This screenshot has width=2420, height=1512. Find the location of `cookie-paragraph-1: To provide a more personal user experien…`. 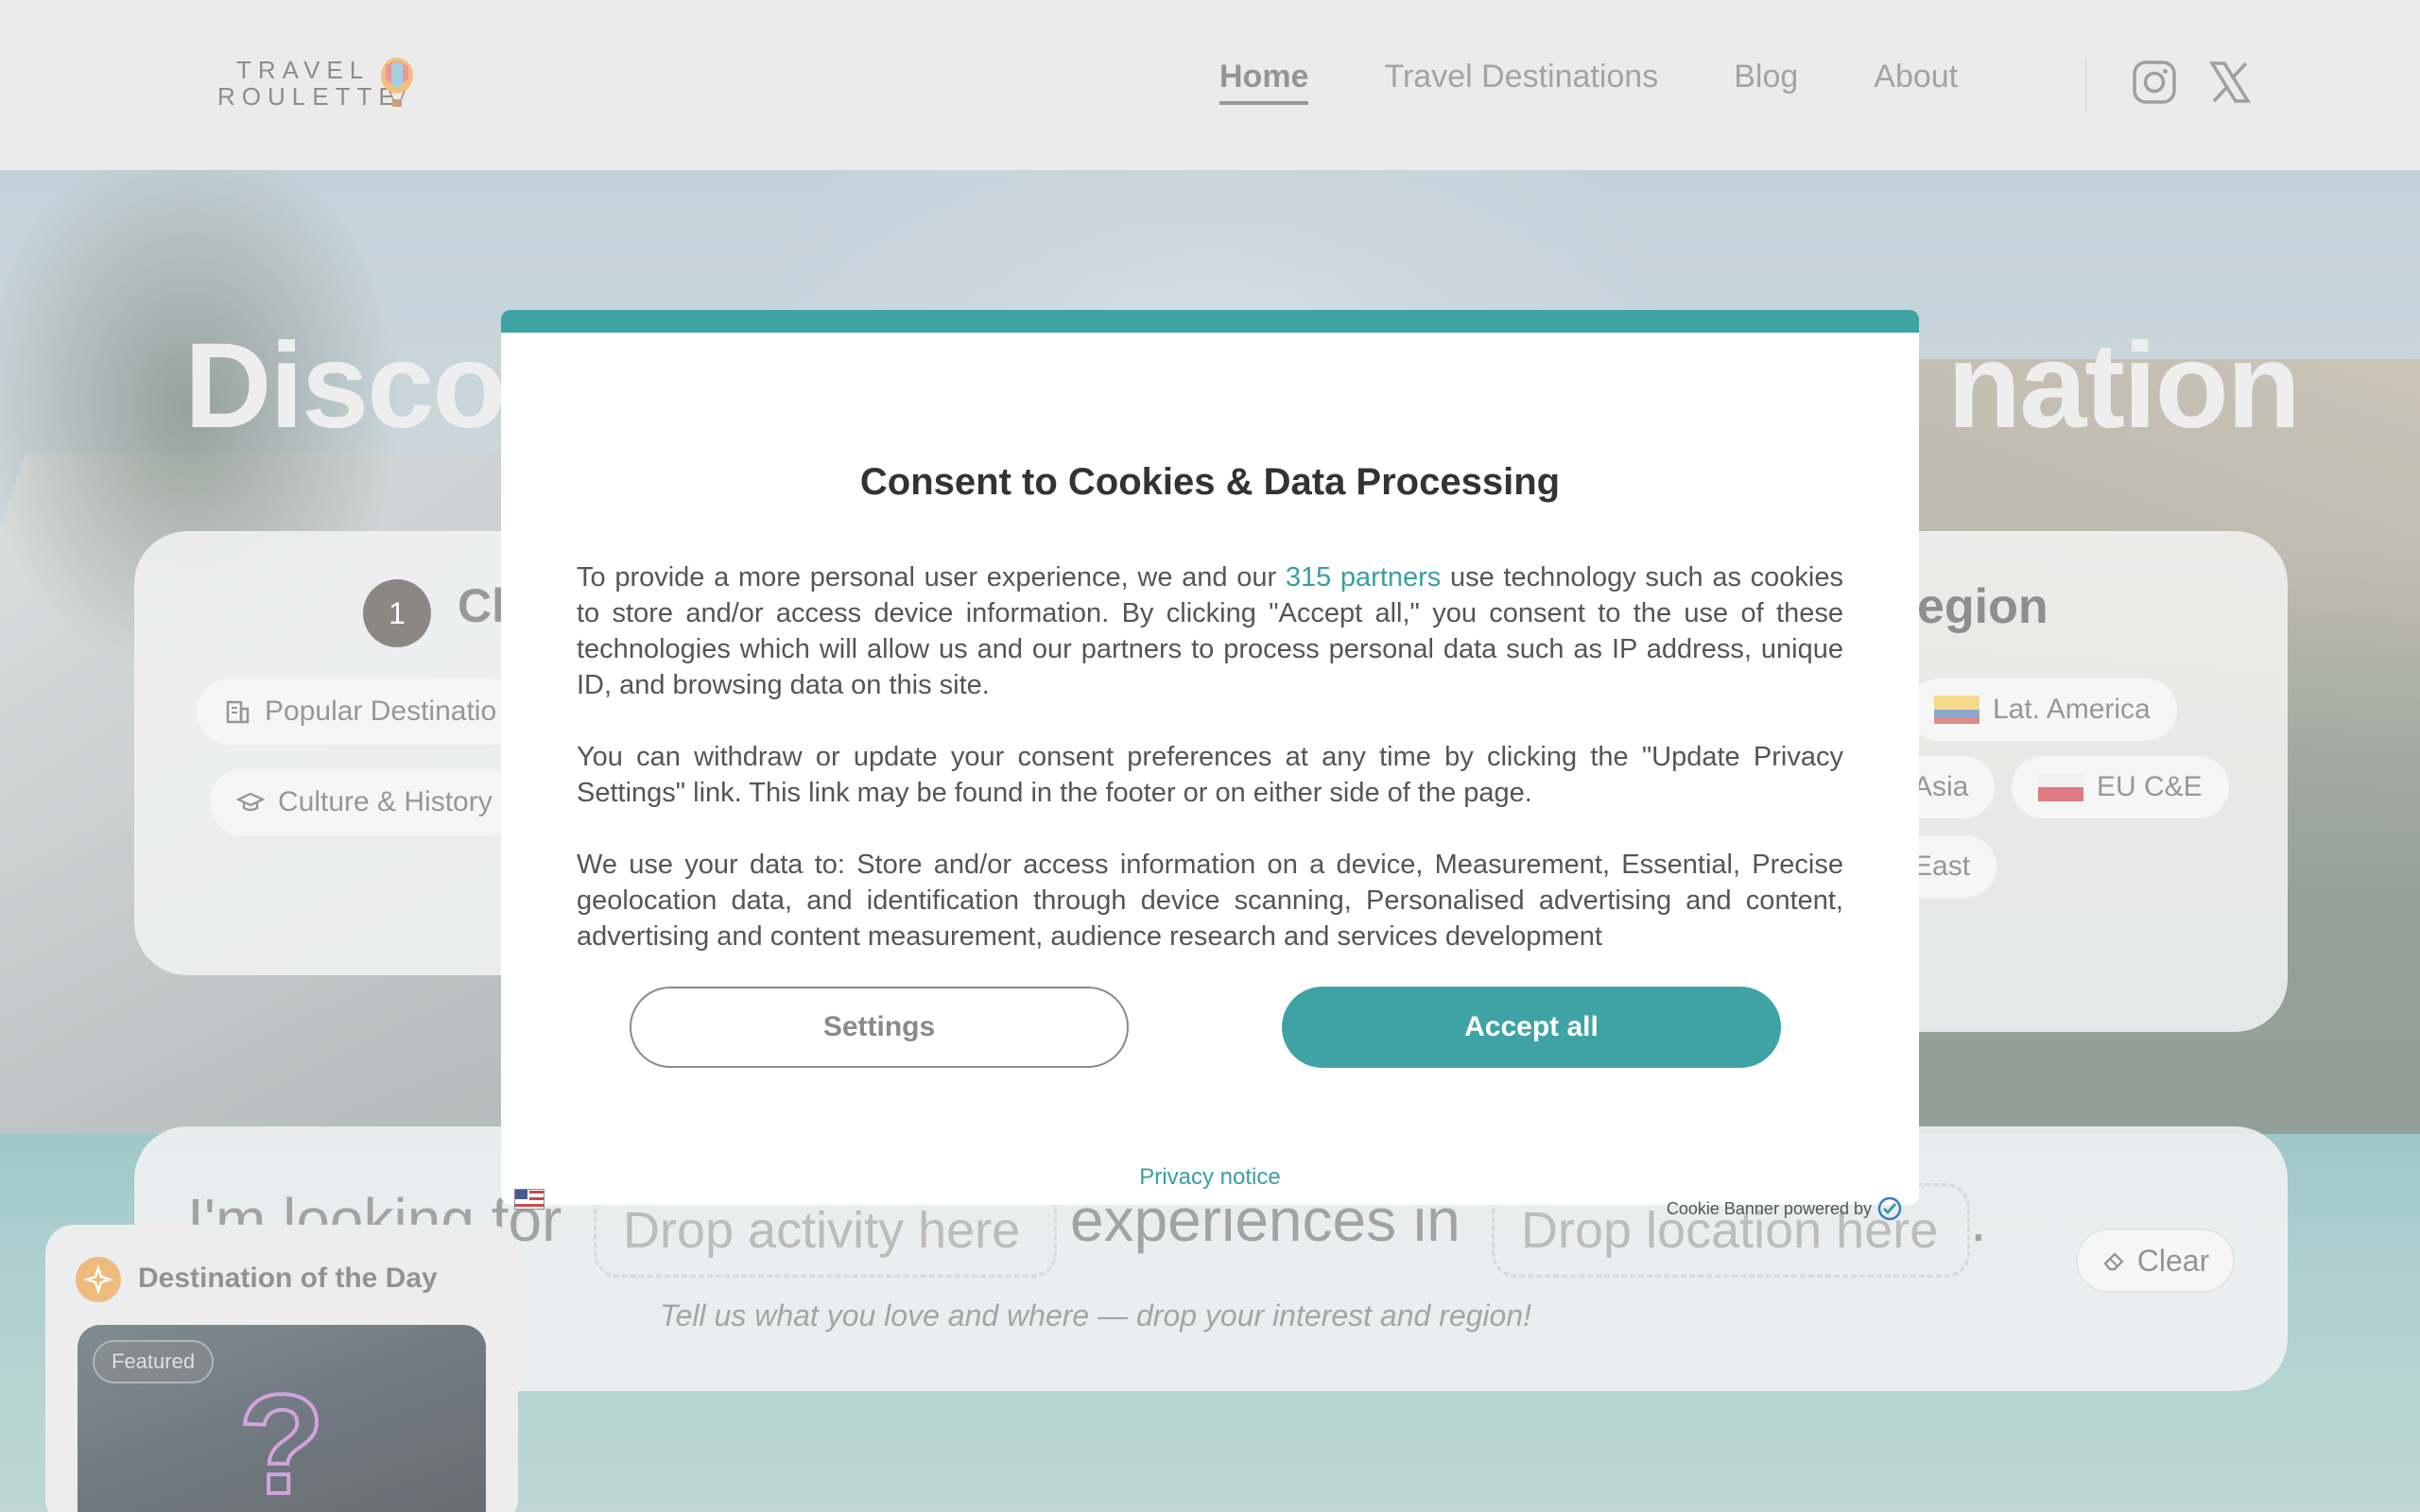

cookie-paragraph-1: To provide a more personal user experien… is located at coordinates (1210, 631).